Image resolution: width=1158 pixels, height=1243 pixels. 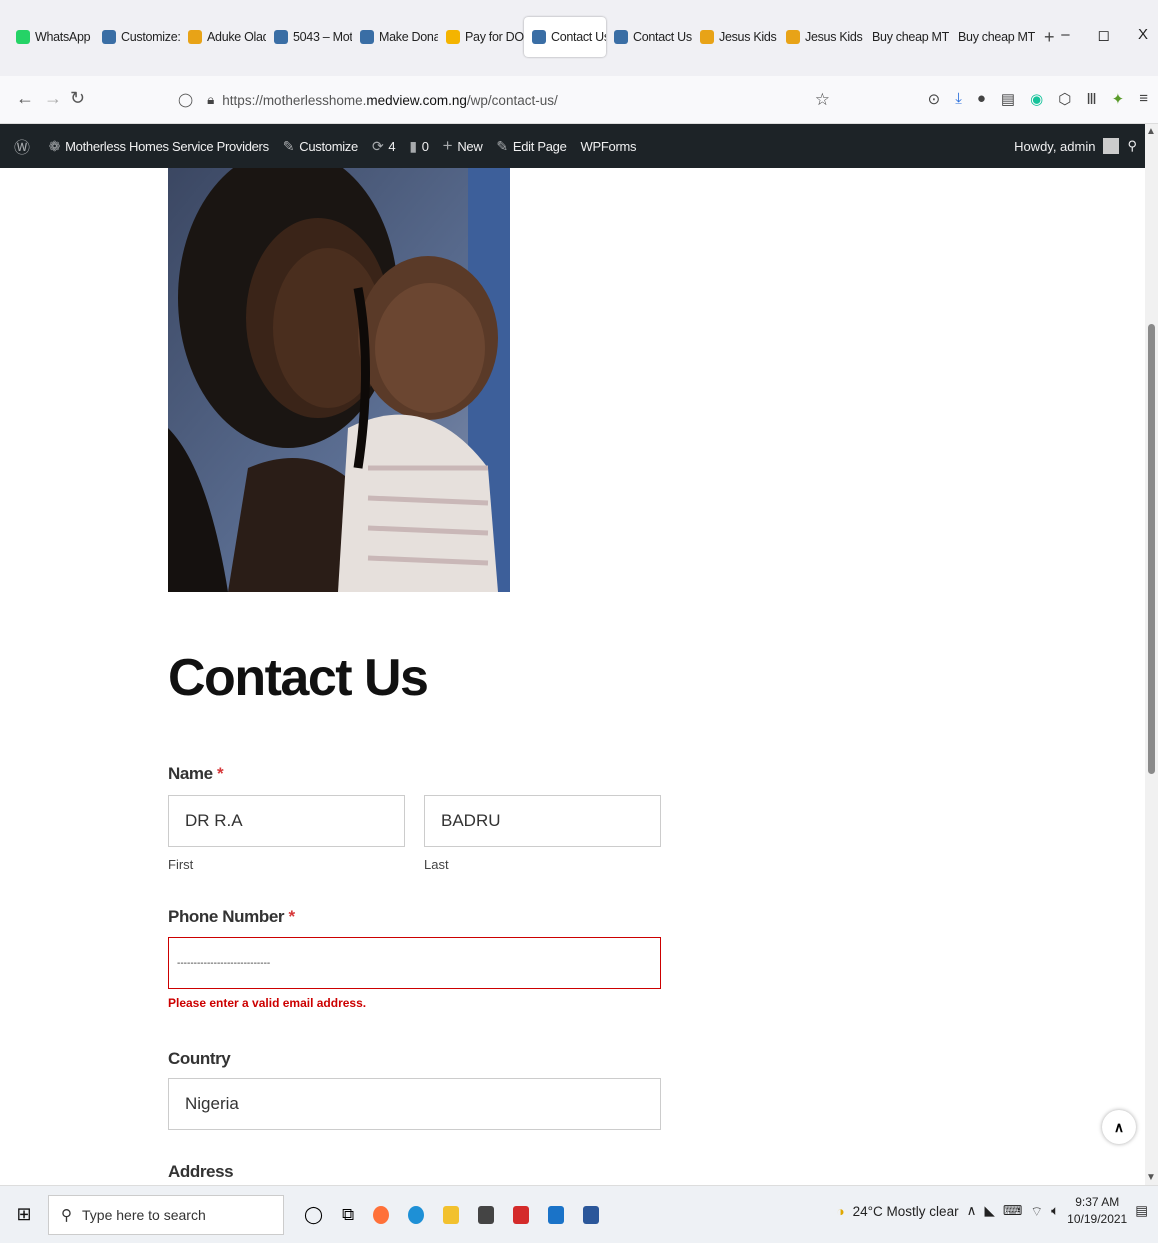 I want to click on country-label: Country, so click(x=199, y=1058).